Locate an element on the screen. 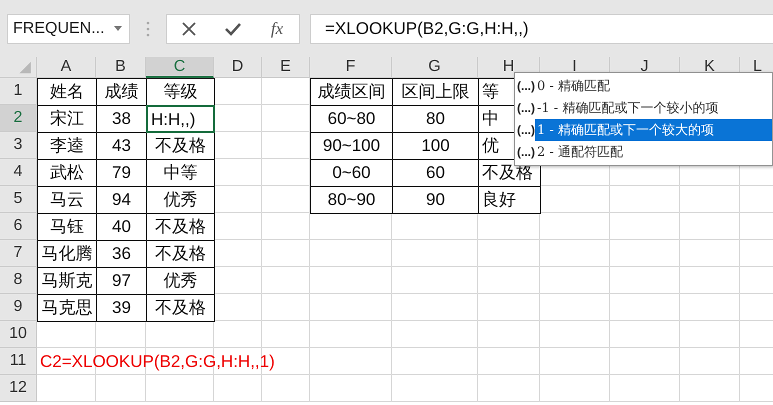 Image resolution: width=773 pixels, height=405 pixels. table-cell: 80~90 is located at coordinates (351, 200).